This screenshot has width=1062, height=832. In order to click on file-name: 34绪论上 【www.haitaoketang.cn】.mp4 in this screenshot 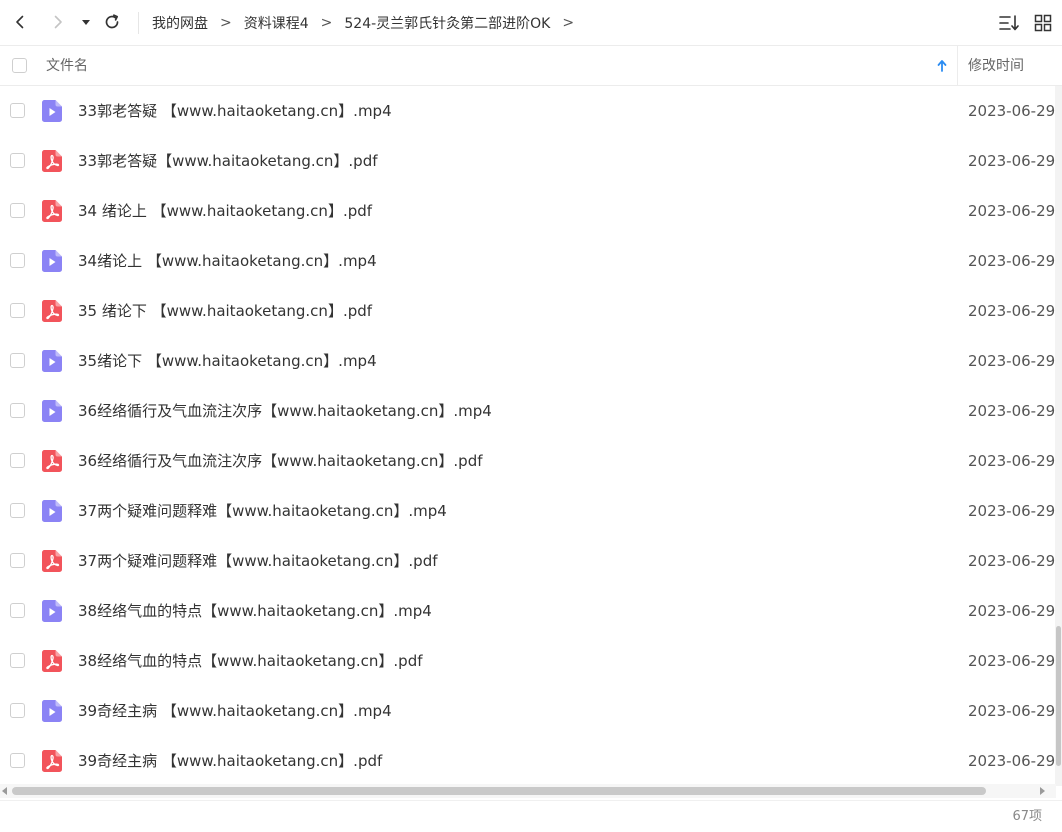, I will do `click(227, 261)`.